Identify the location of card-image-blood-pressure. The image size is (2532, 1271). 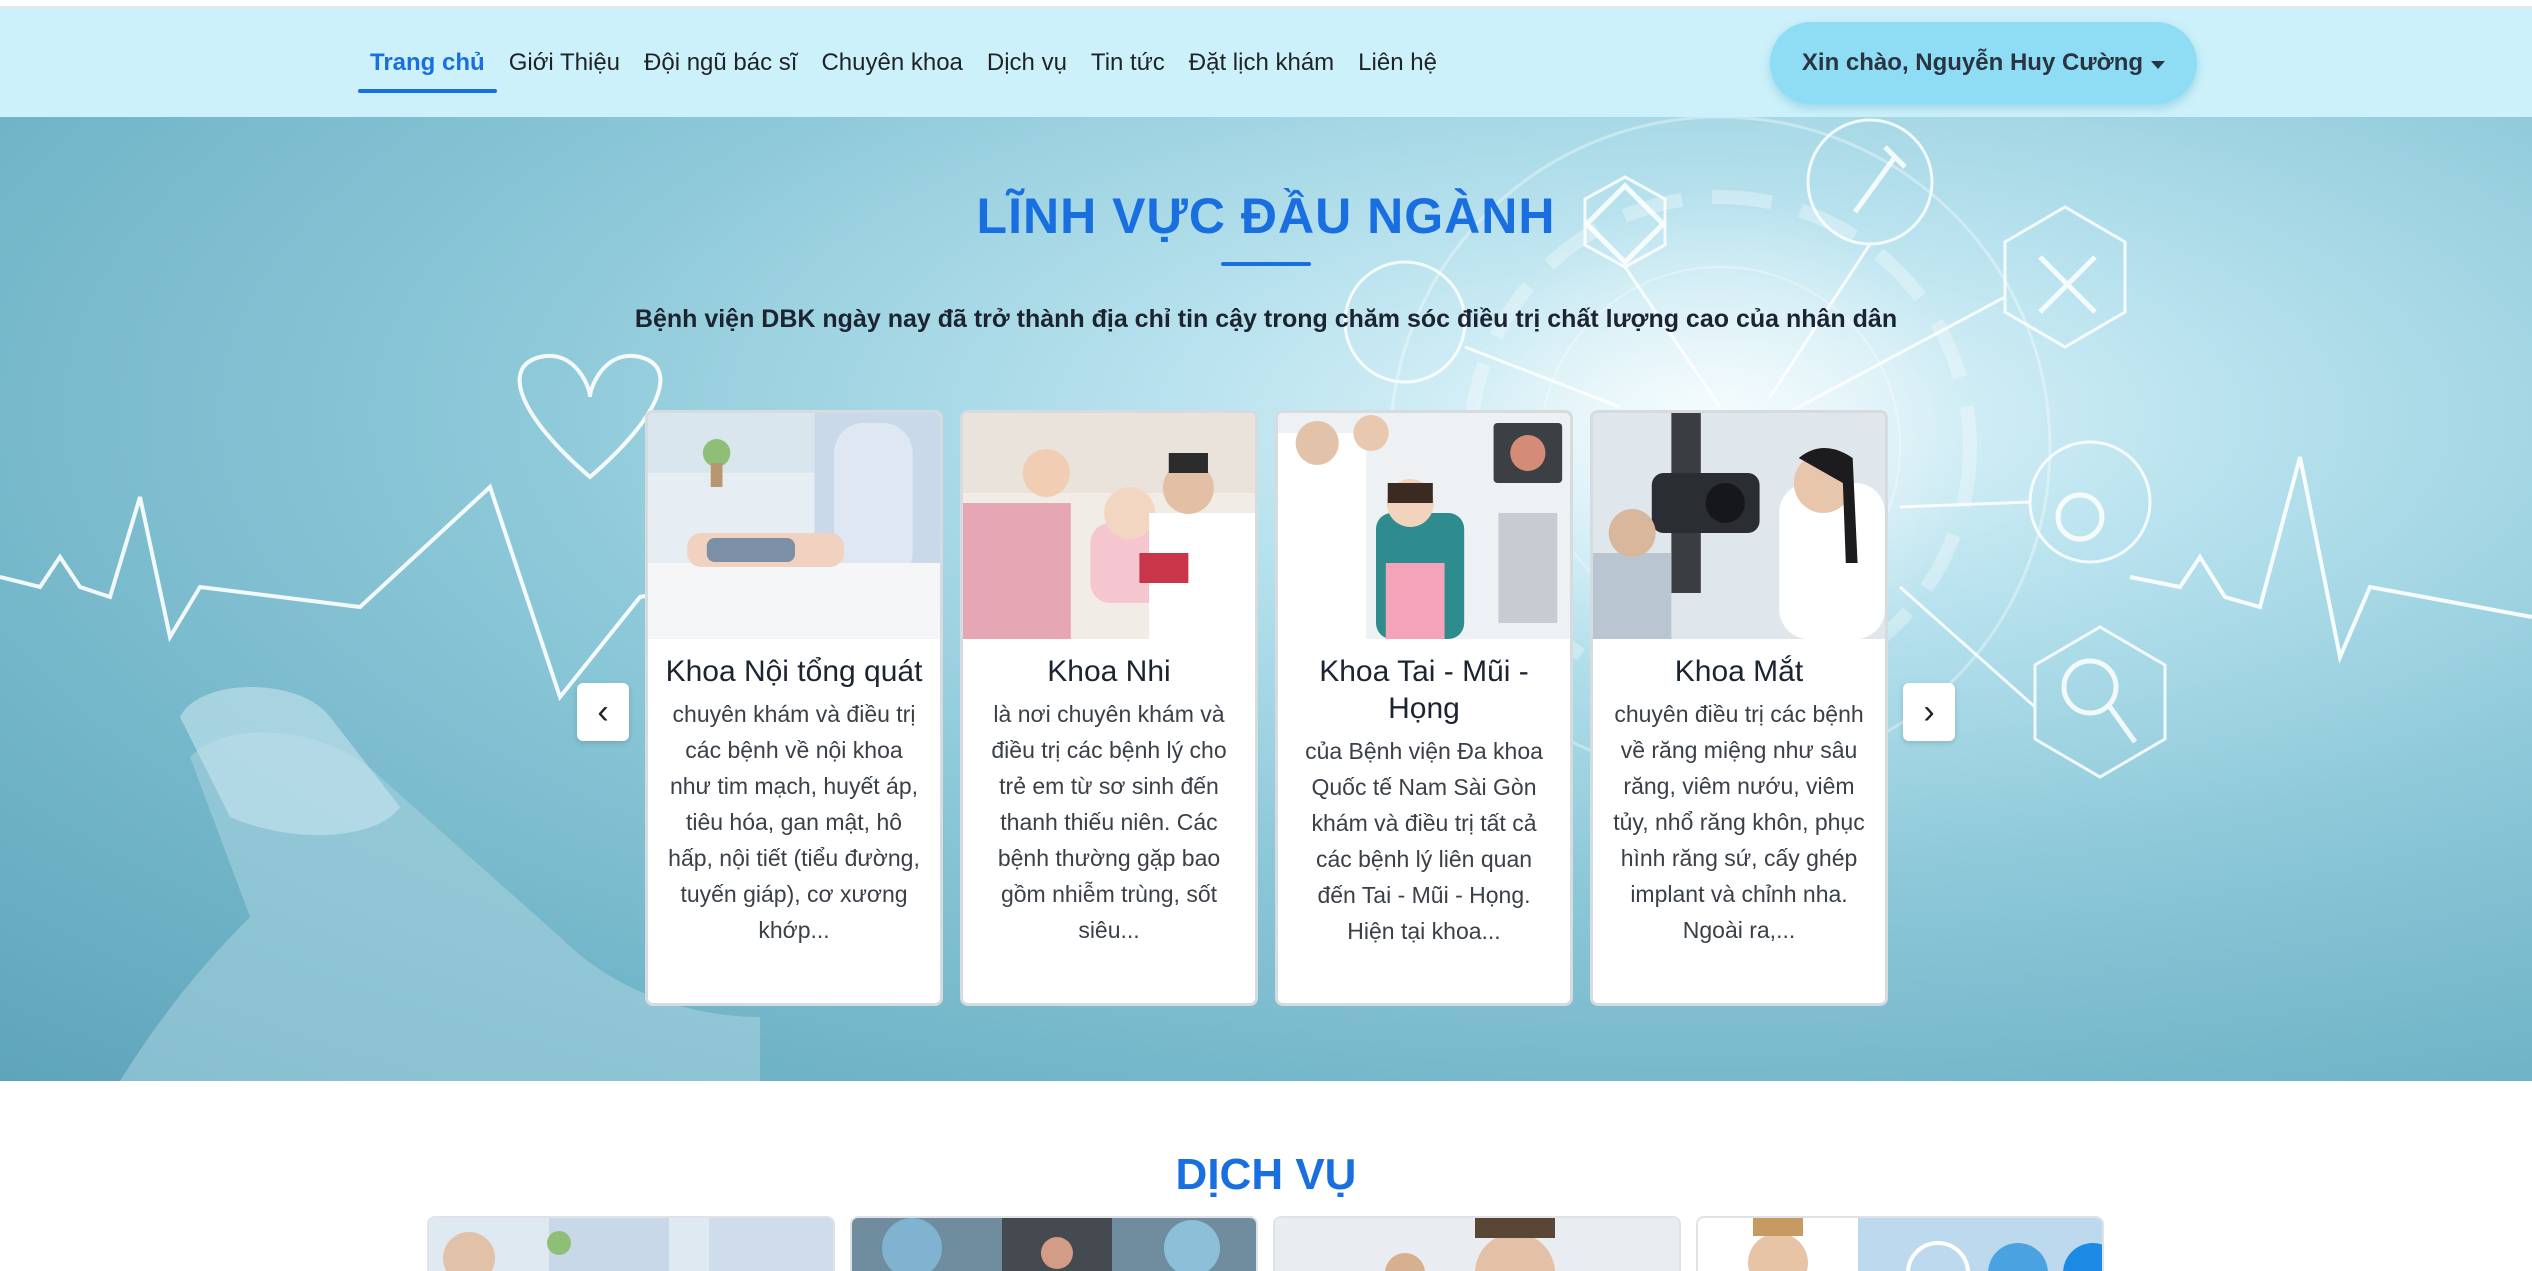
(794, 526).